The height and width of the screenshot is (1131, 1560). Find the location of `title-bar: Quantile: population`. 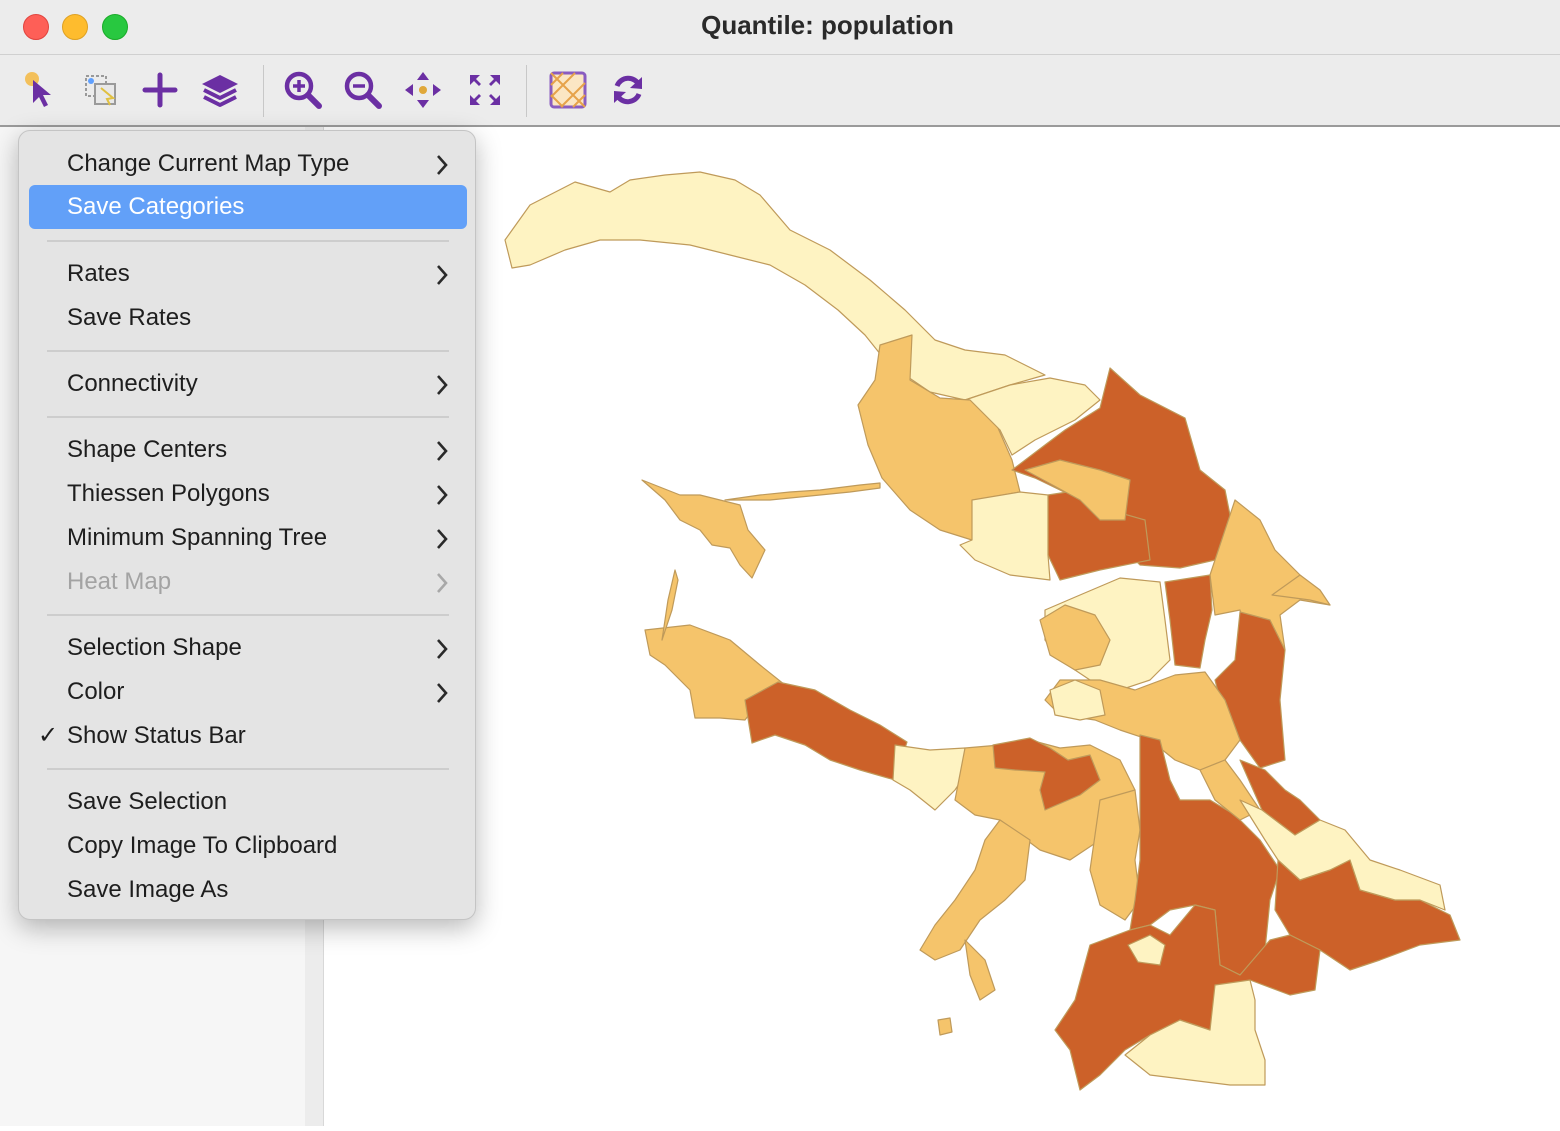

title-bar: Quantile: population is located at coordinates (780, 27).